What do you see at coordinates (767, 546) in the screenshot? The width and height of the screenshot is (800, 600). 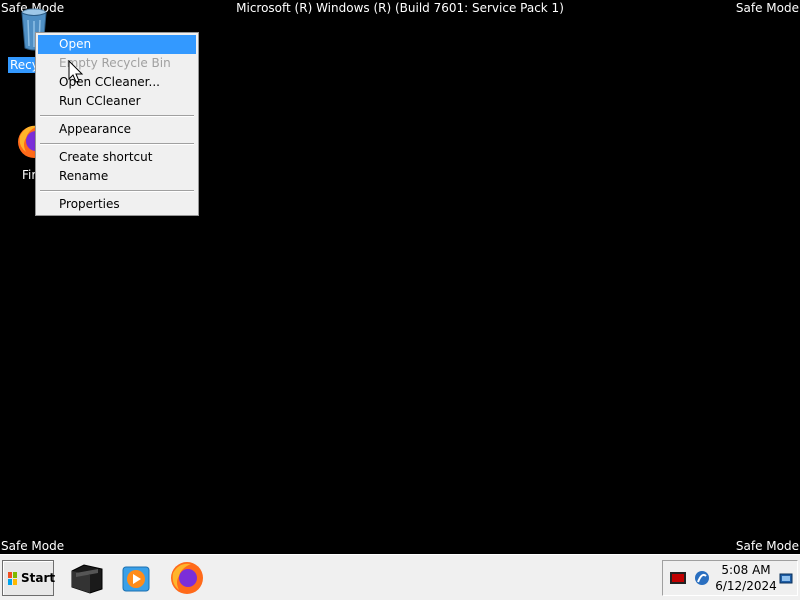 I see `safe-mode-label-bottom-right: Safe Mode` at bounding box center [767, 546].